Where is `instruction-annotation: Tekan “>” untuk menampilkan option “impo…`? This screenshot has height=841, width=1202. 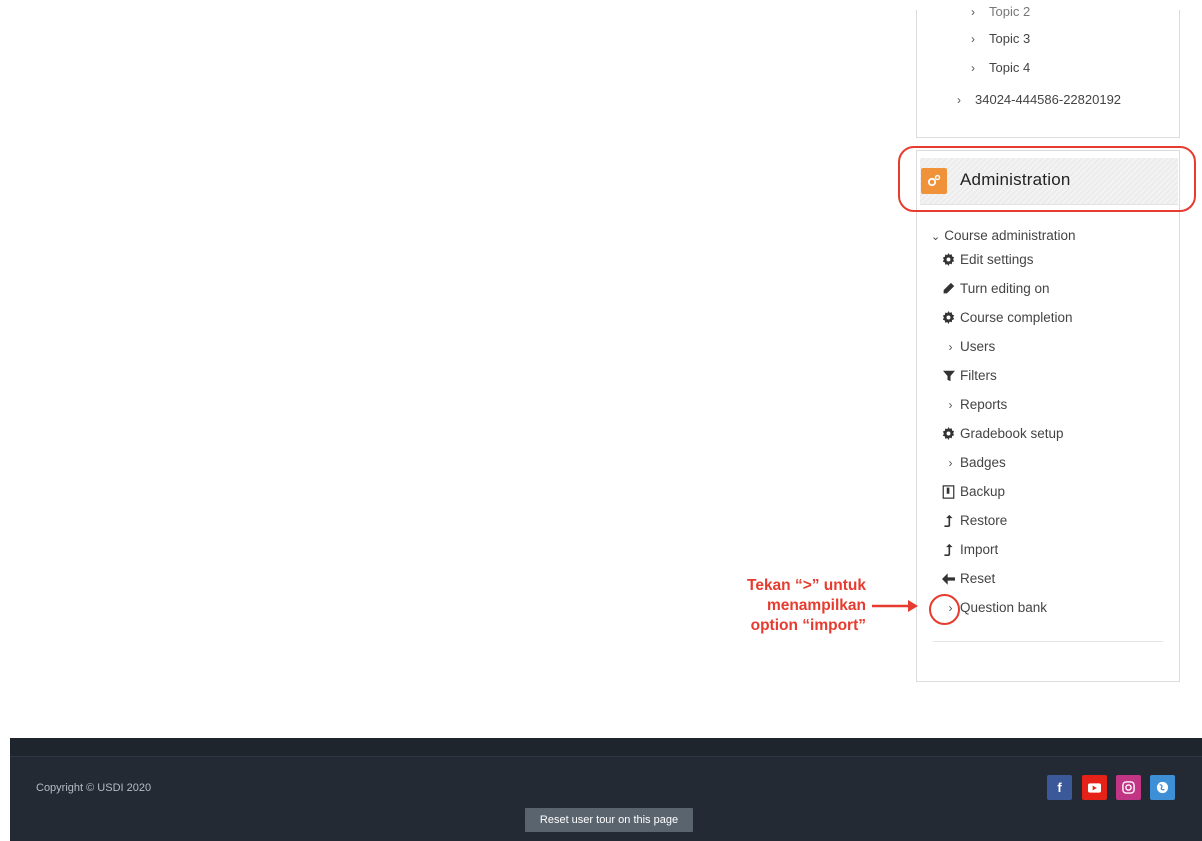
instruction-annotation: Tekan “>” untuk menampilkan option “impo… is located at coordinates (778, 606).